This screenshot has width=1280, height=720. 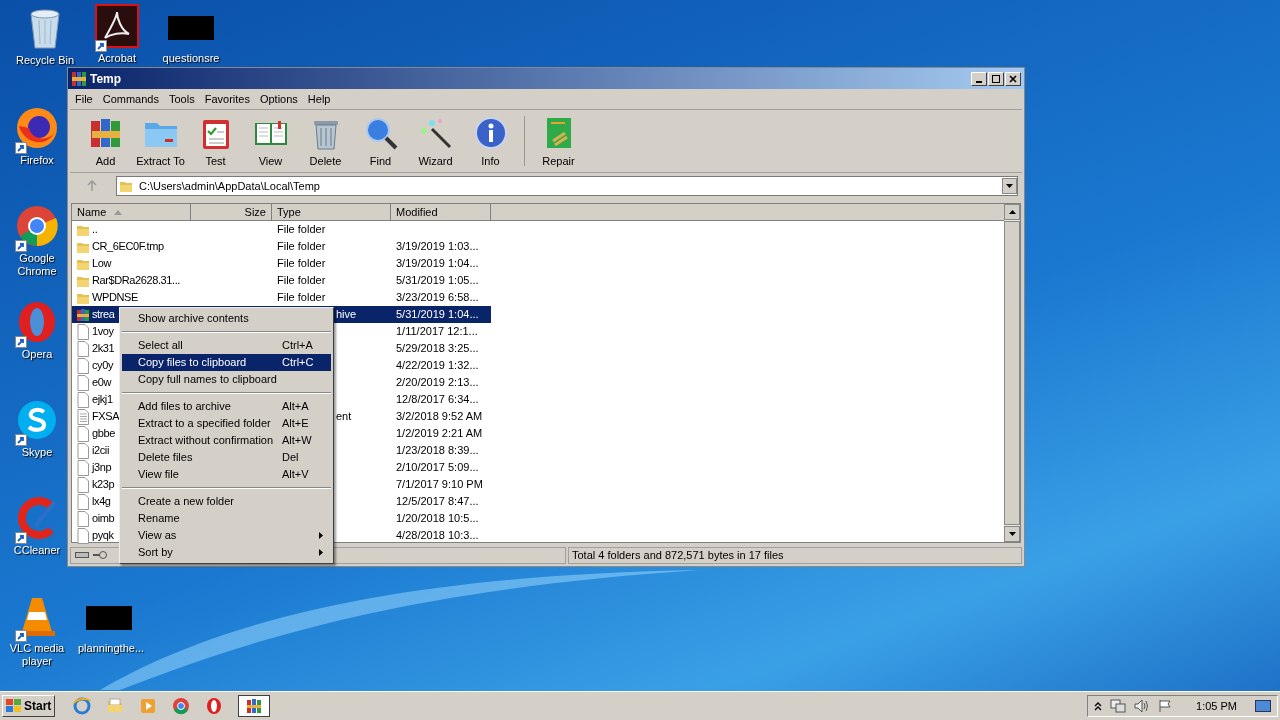 I want to click on file-name: k23p, so click(x=103, y=485).